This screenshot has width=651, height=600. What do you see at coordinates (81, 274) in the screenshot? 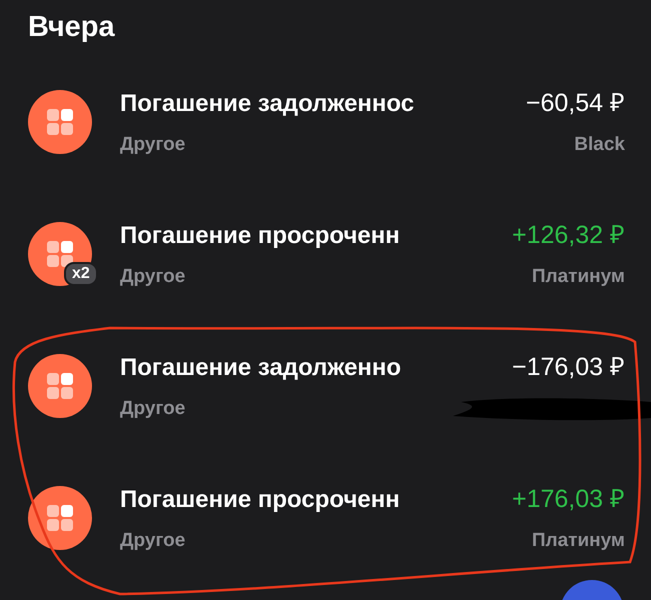
I see `count-badge: x2` at bounding box center [81, 274].